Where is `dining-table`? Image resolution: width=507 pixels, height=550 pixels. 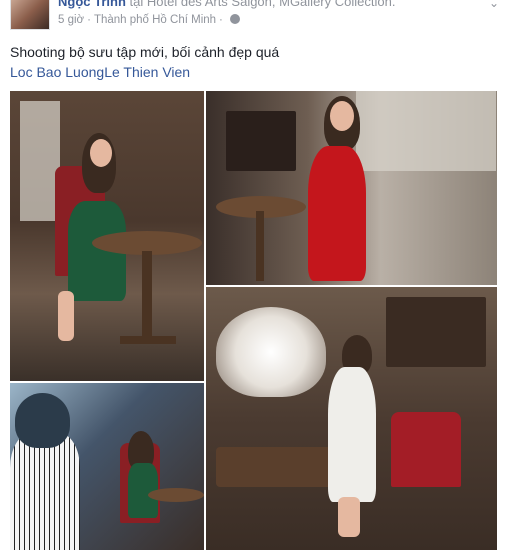 dining-table is located at coordinates (276, 467).